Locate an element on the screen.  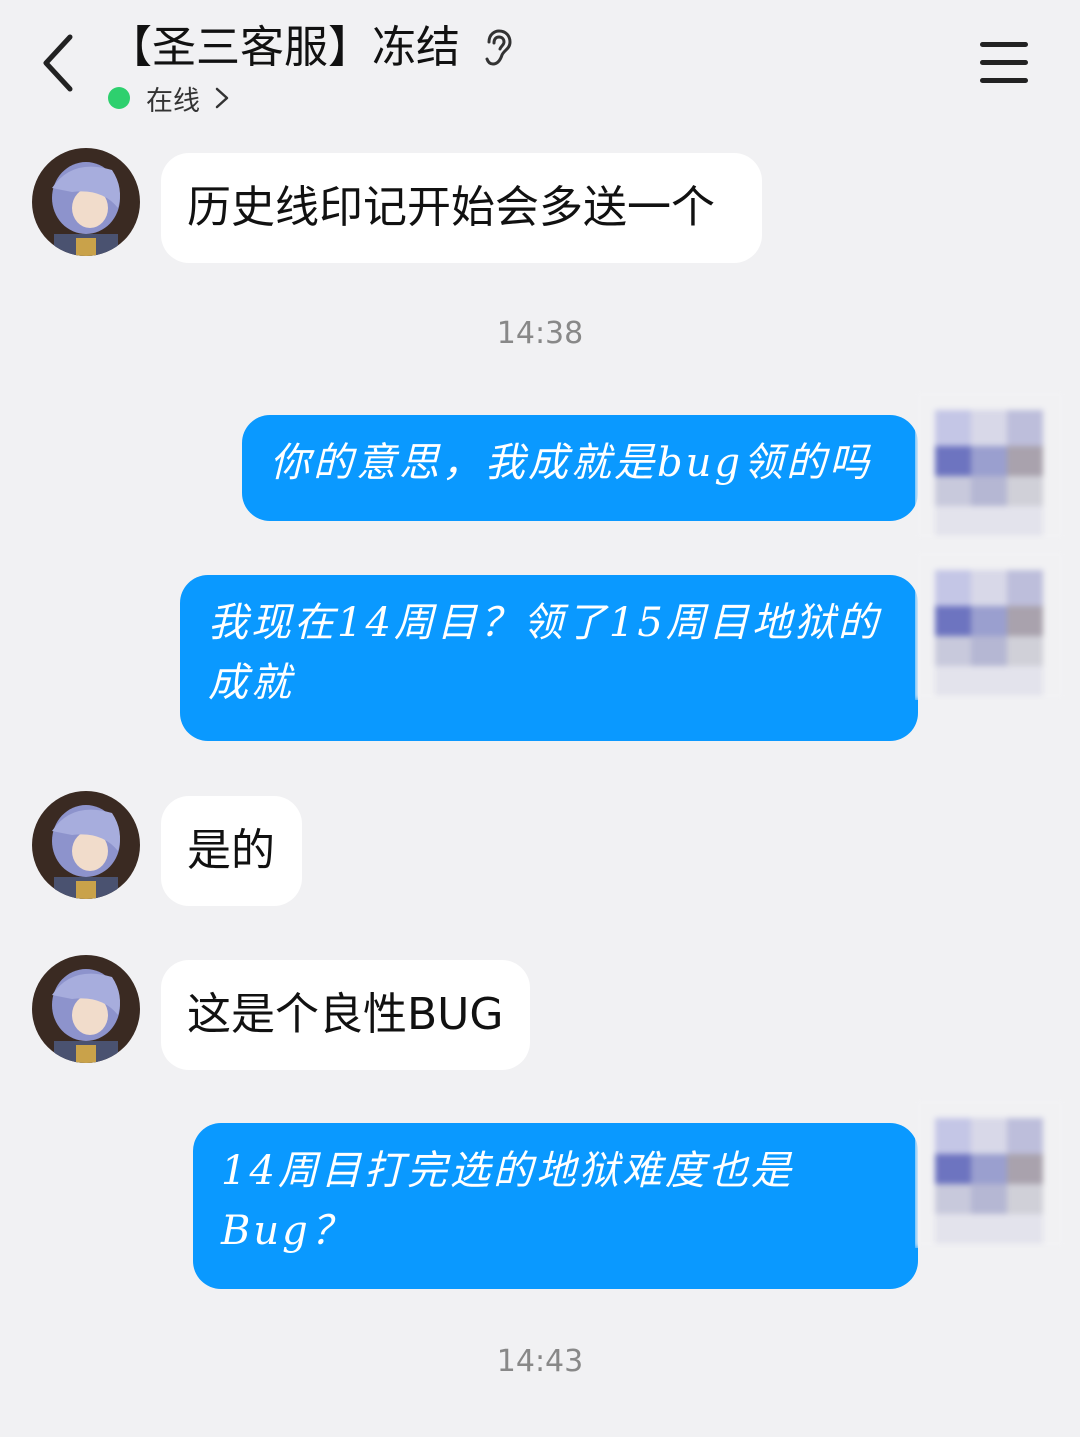
message-text: 历史线印记开始会多送一个 is located at coordinates (451, 207).